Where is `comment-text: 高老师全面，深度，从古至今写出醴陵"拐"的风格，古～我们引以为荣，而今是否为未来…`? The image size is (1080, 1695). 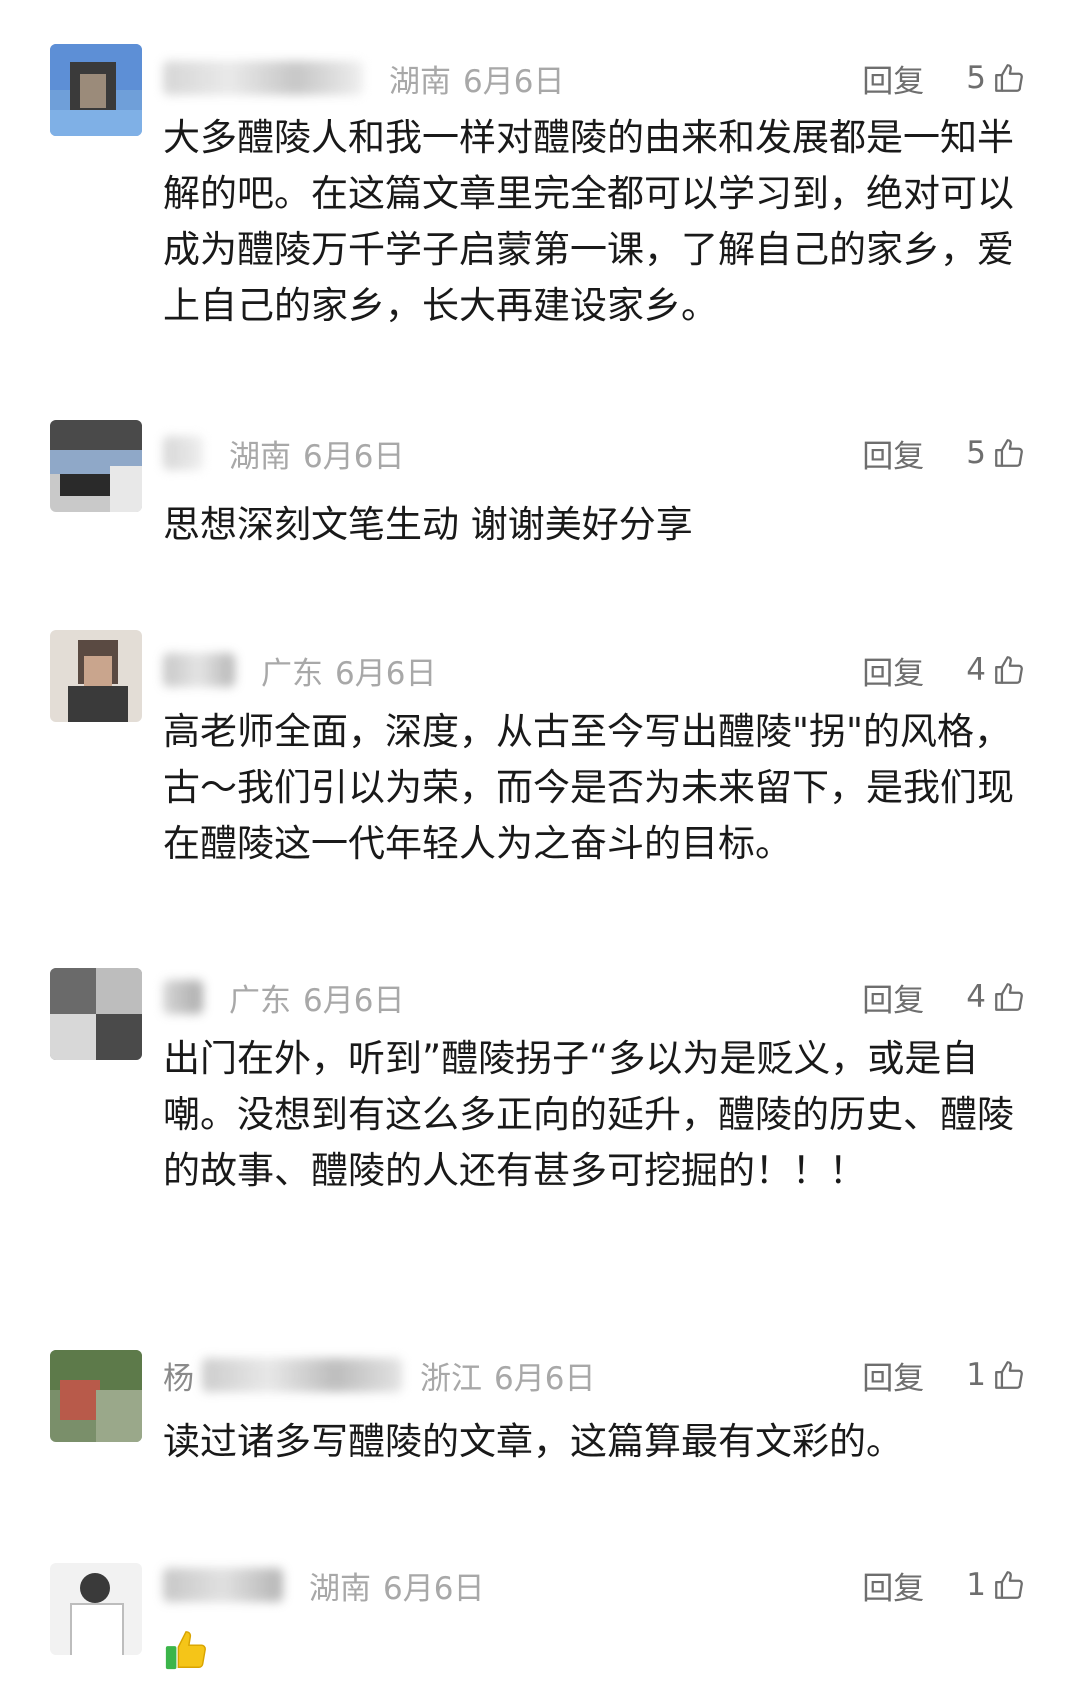
comment-text: 高老师全面，深度，从古至今写出醴陵"拐"的风格，古～我们引以为荣，而今是否为未来… is located at coordinates (588, 787).